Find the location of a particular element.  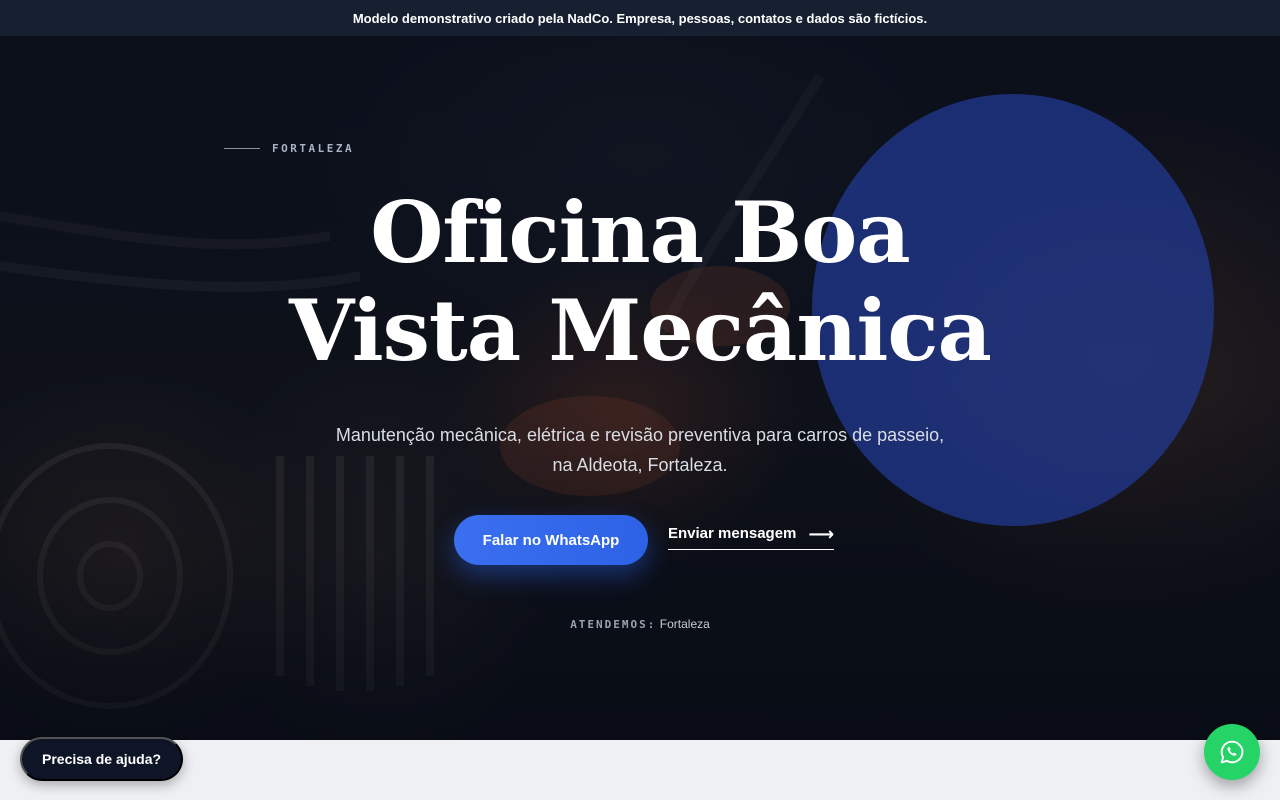

whatsapp-cta-button: Falar no WhatsApp is located at coordinates (551, 540).